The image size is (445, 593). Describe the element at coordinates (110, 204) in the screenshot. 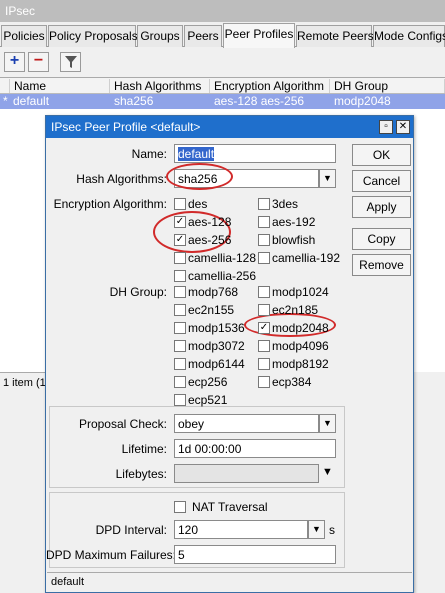

I see `encryption-label: Encryption Algorithm:` at that location.